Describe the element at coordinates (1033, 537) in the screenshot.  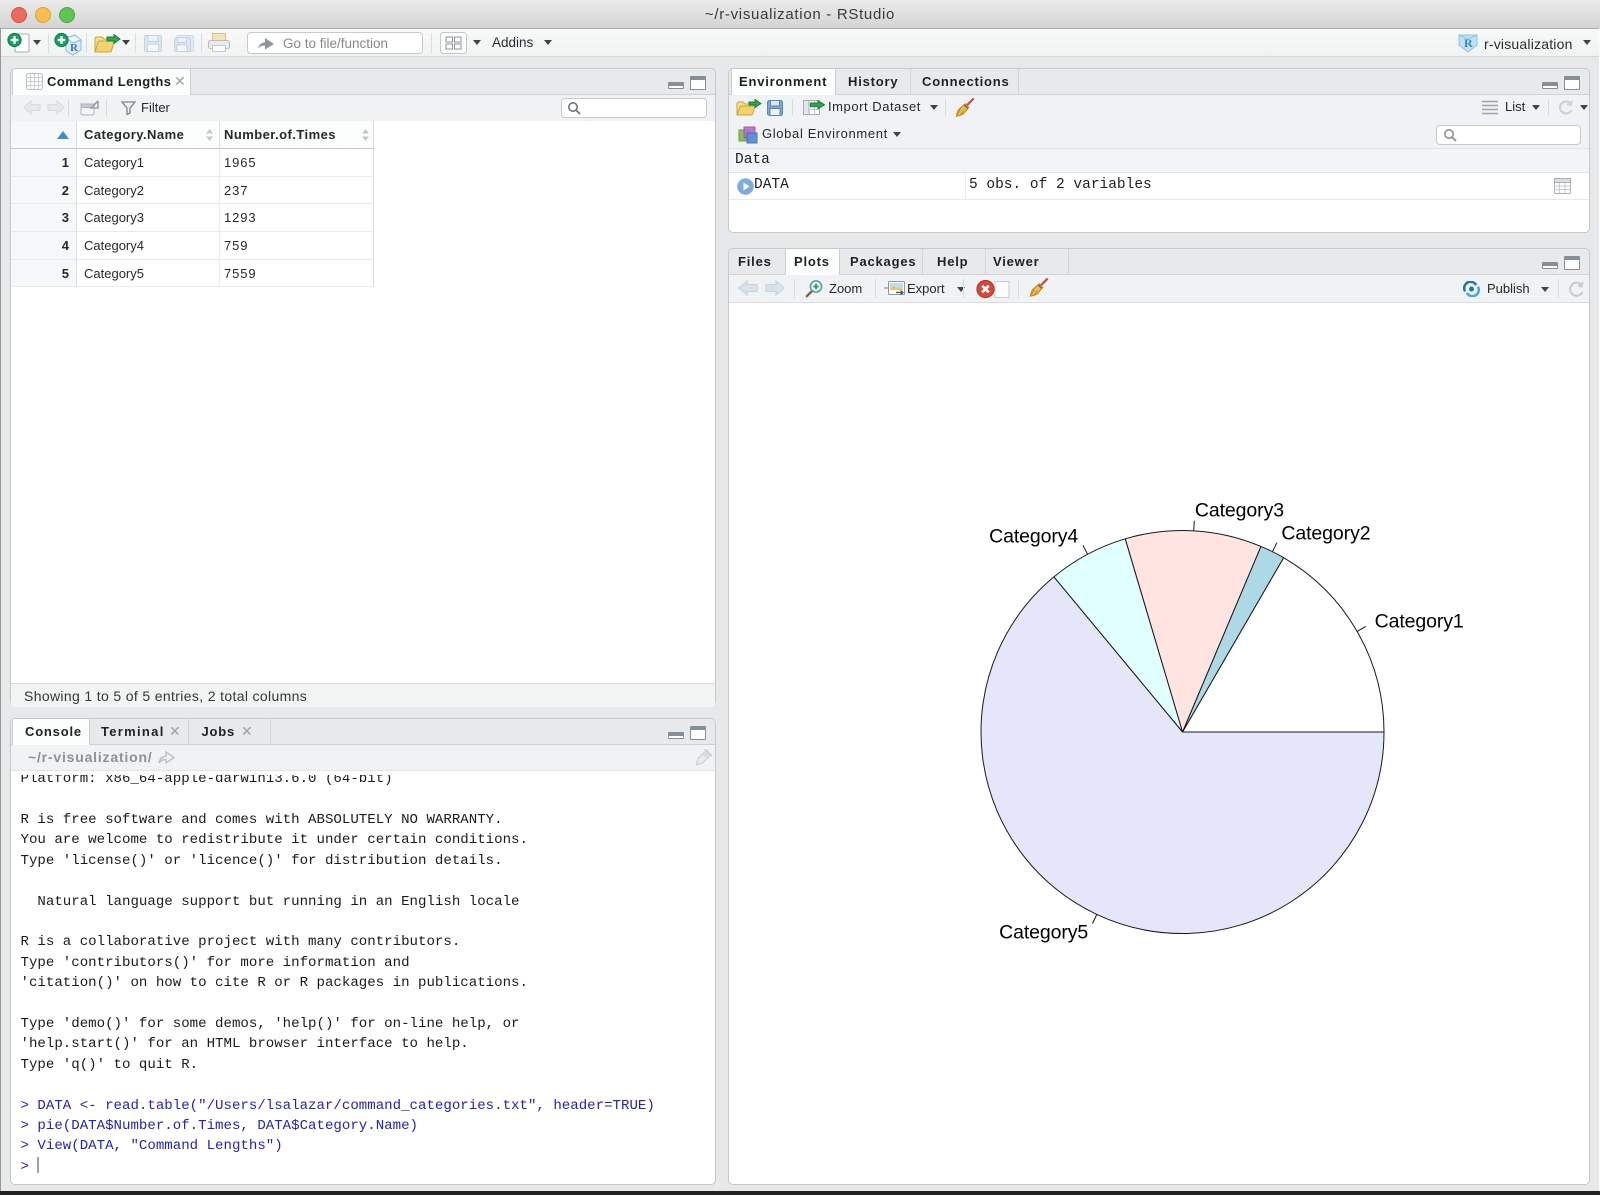
I see `svg-text: Category4` at that location.